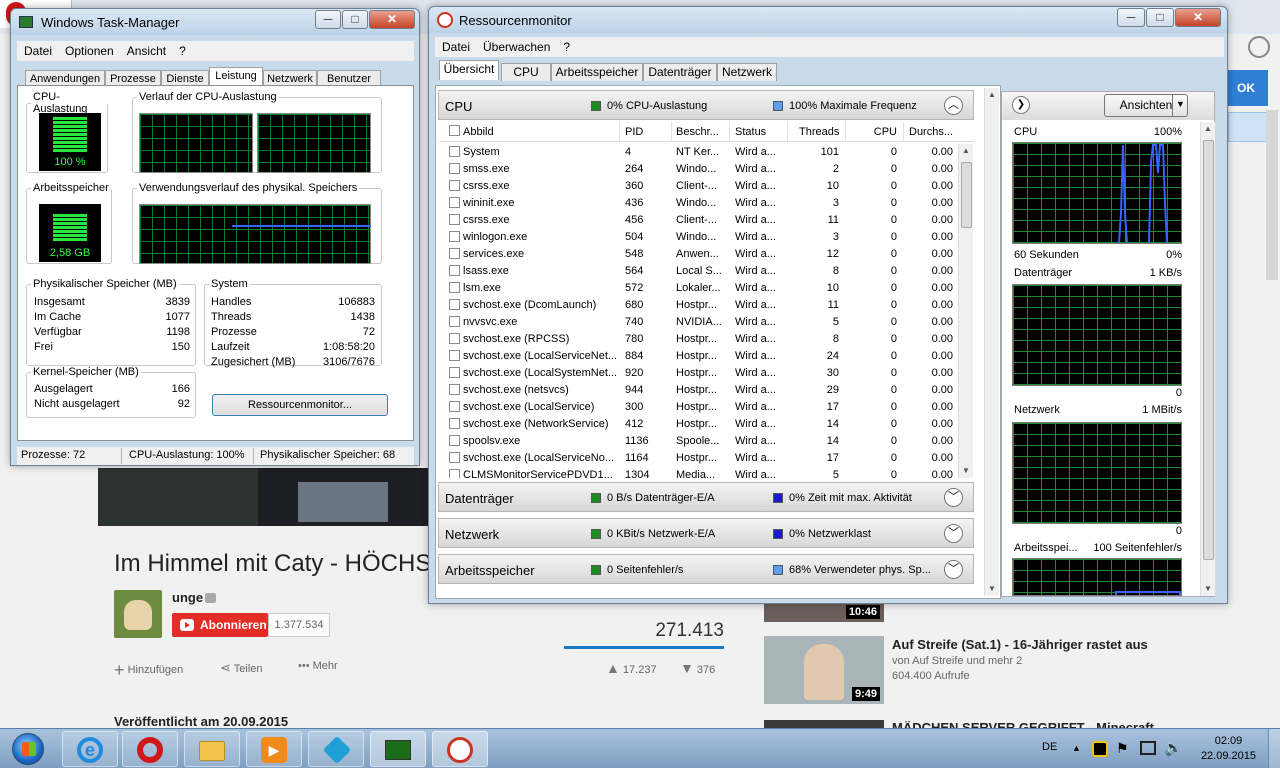 The height and width of the screenshot is (768, 1280). What do you see at coordinates (1148, 748) in the screenshot?
I see `network-icon` at bounding box center [1148, 748].